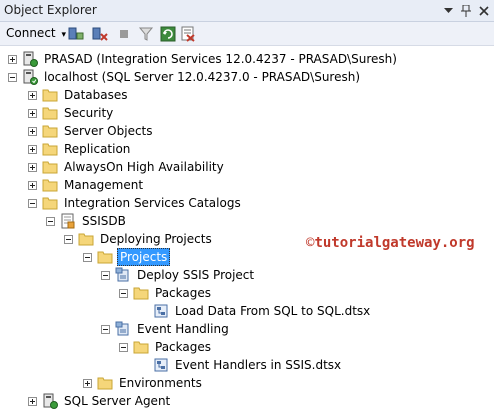 The image size is (494, 413). I want to click on tree-node-event-handling: Event Handling, so click(166, 329).